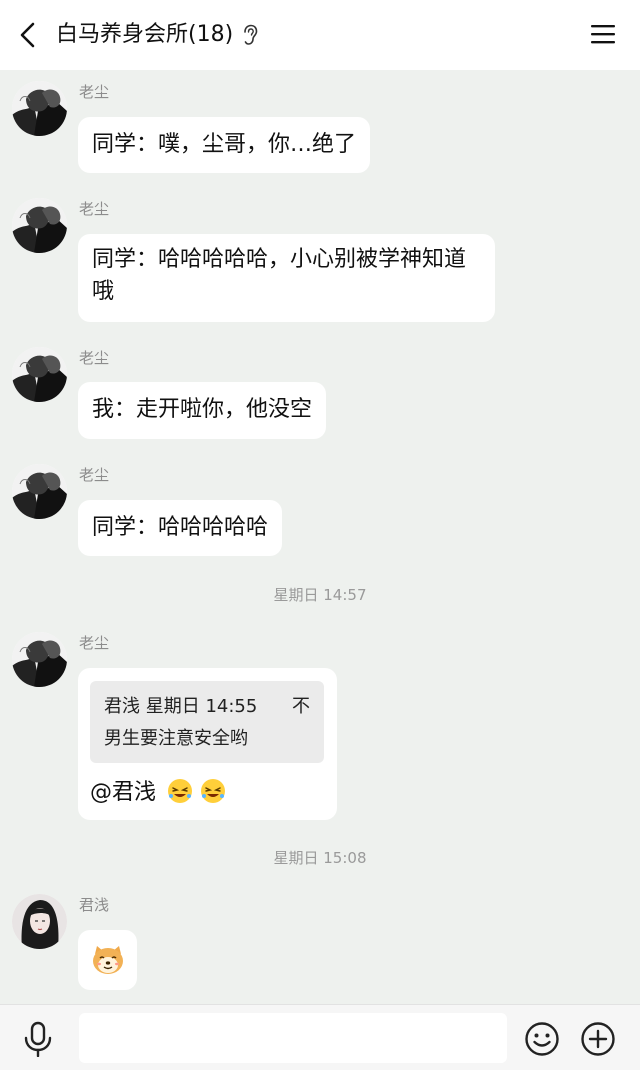  I want to click on microphone-icon, so click(38, 1039).